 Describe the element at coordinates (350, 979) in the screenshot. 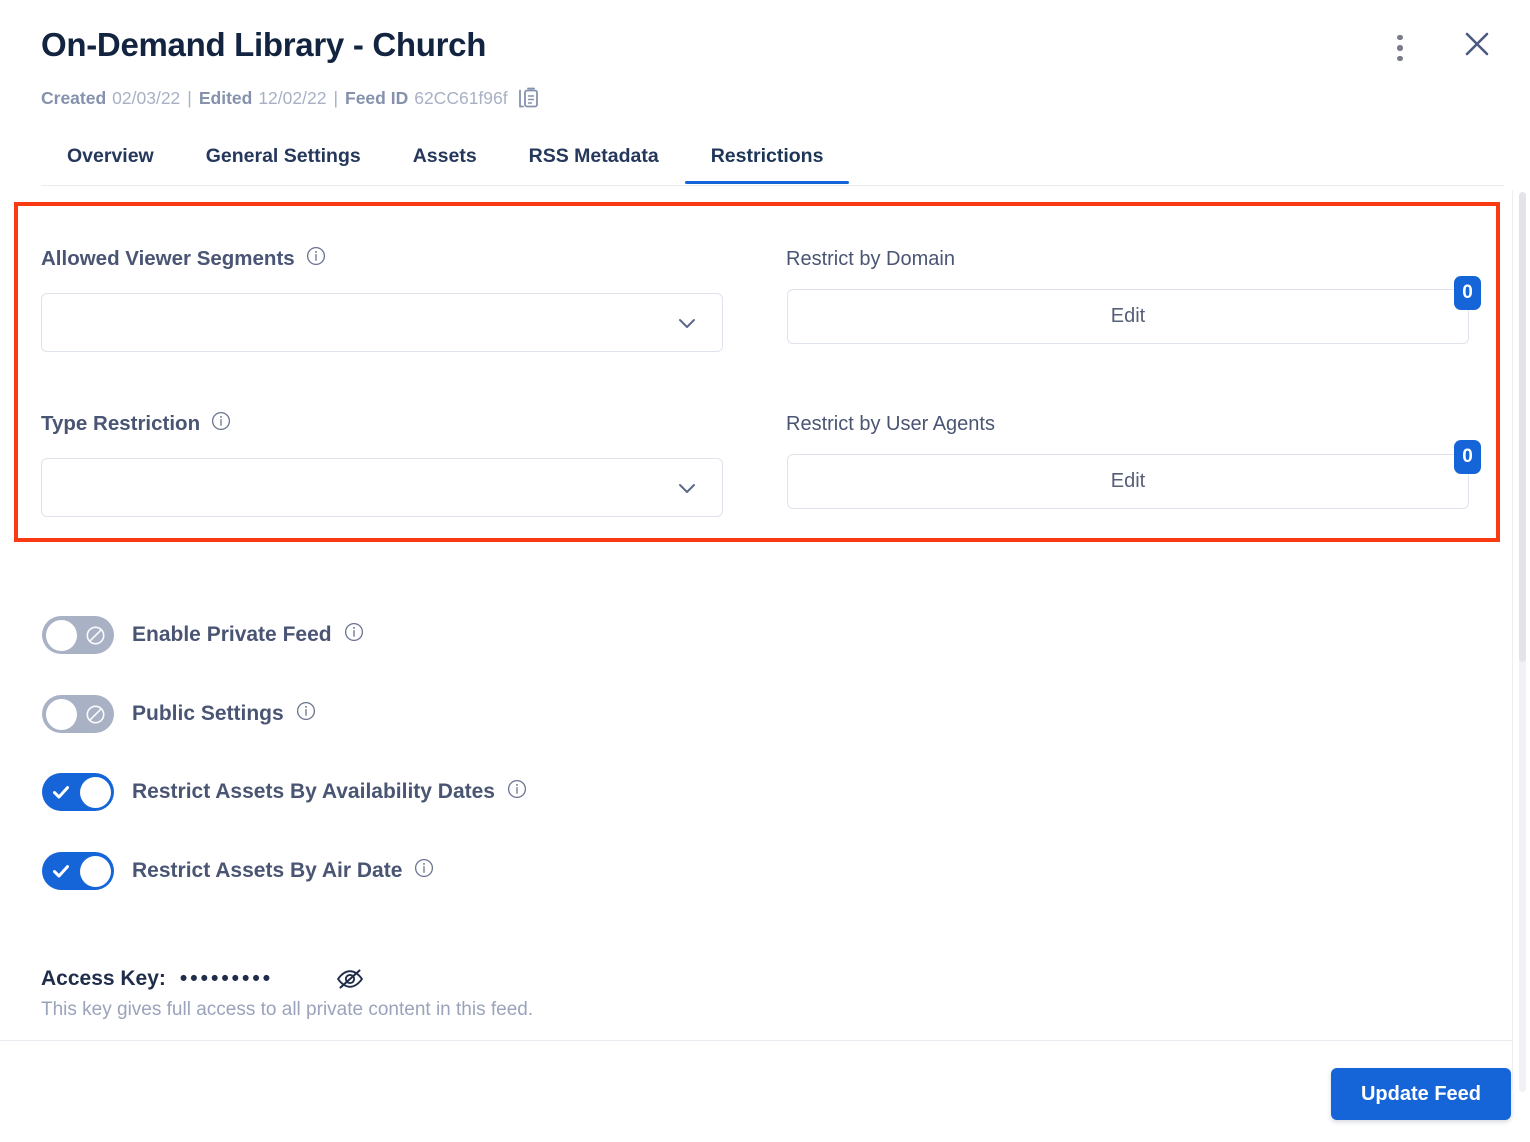

I see `eye-off-icon` at that location.